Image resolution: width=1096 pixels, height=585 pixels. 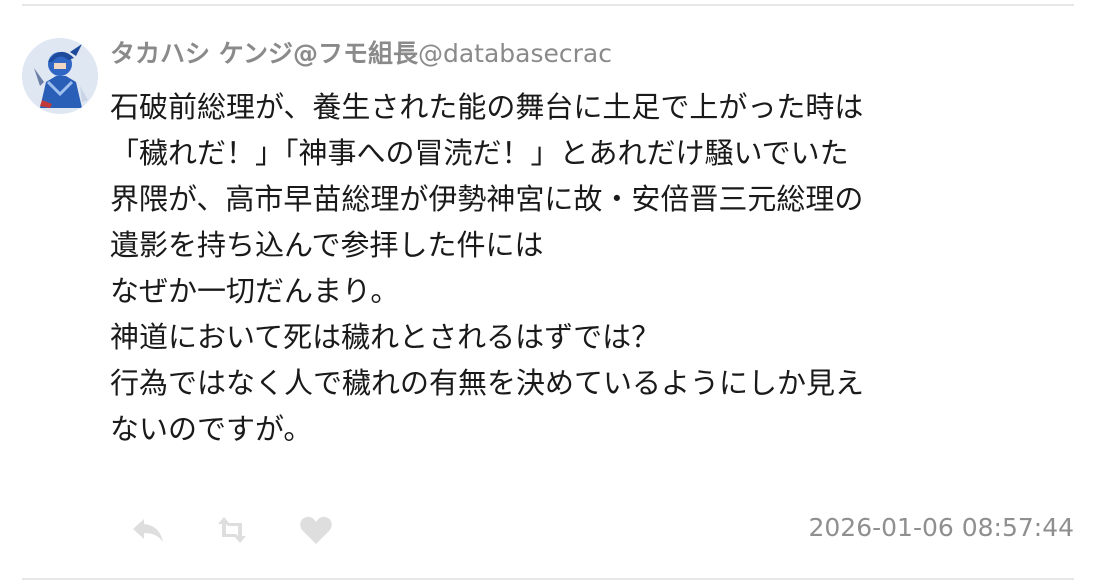 I want to click on reply-icon, so click(x=148, y=530).